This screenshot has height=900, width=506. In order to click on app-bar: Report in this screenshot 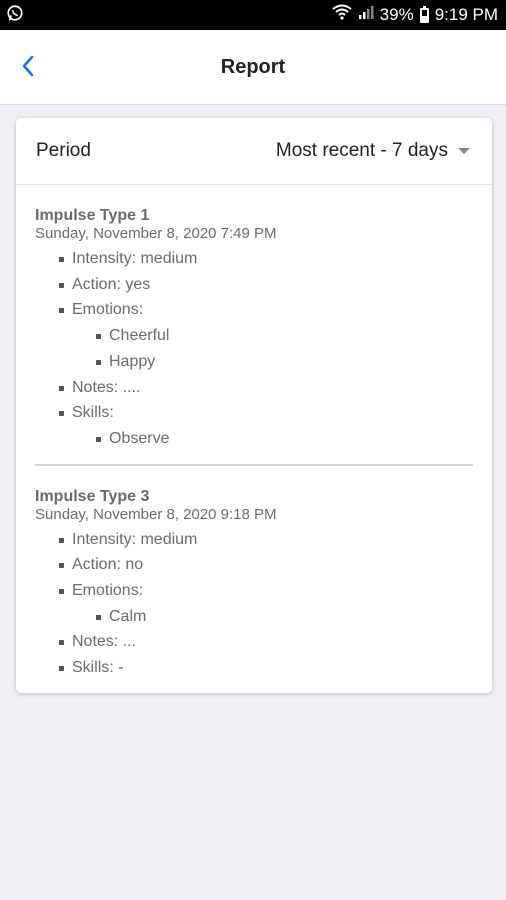, I will do `click(253, 67)`.